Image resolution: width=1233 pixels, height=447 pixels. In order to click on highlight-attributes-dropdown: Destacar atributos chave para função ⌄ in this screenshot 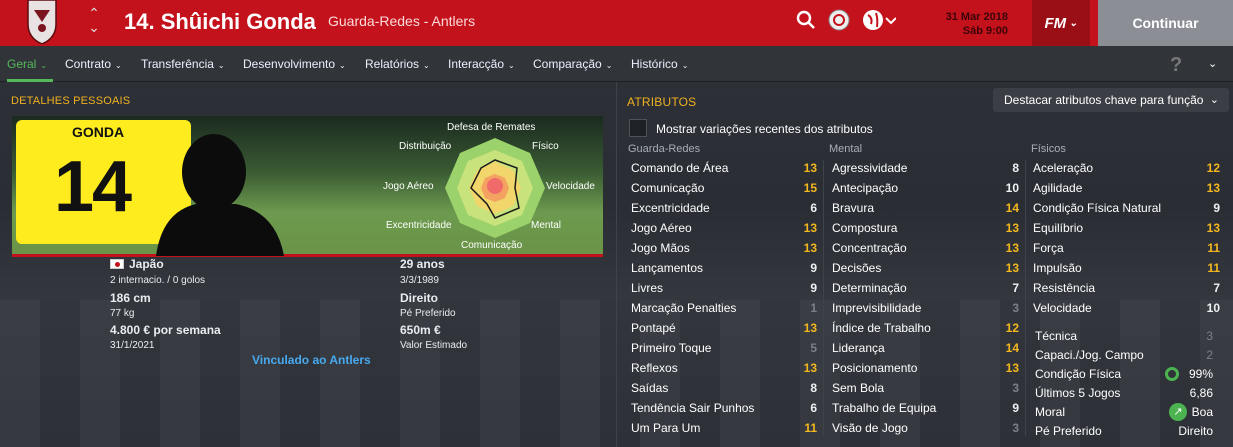, I will do `click(1111, 100)`.